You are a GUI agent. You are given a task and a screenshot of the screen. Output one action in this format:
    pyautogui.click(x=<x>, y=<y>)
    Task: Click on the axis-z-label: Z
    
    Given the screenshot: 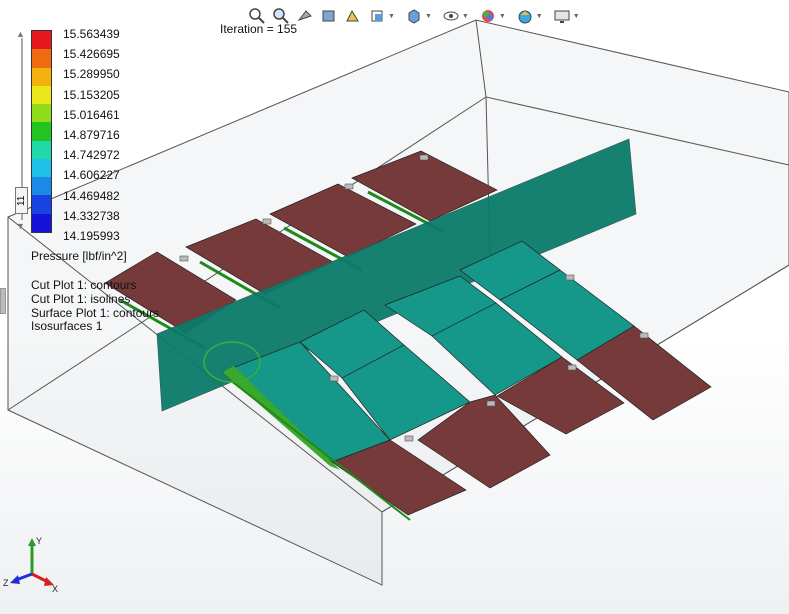 What is the action you would take?
    pyautogui.click(x=6, y=583)
    